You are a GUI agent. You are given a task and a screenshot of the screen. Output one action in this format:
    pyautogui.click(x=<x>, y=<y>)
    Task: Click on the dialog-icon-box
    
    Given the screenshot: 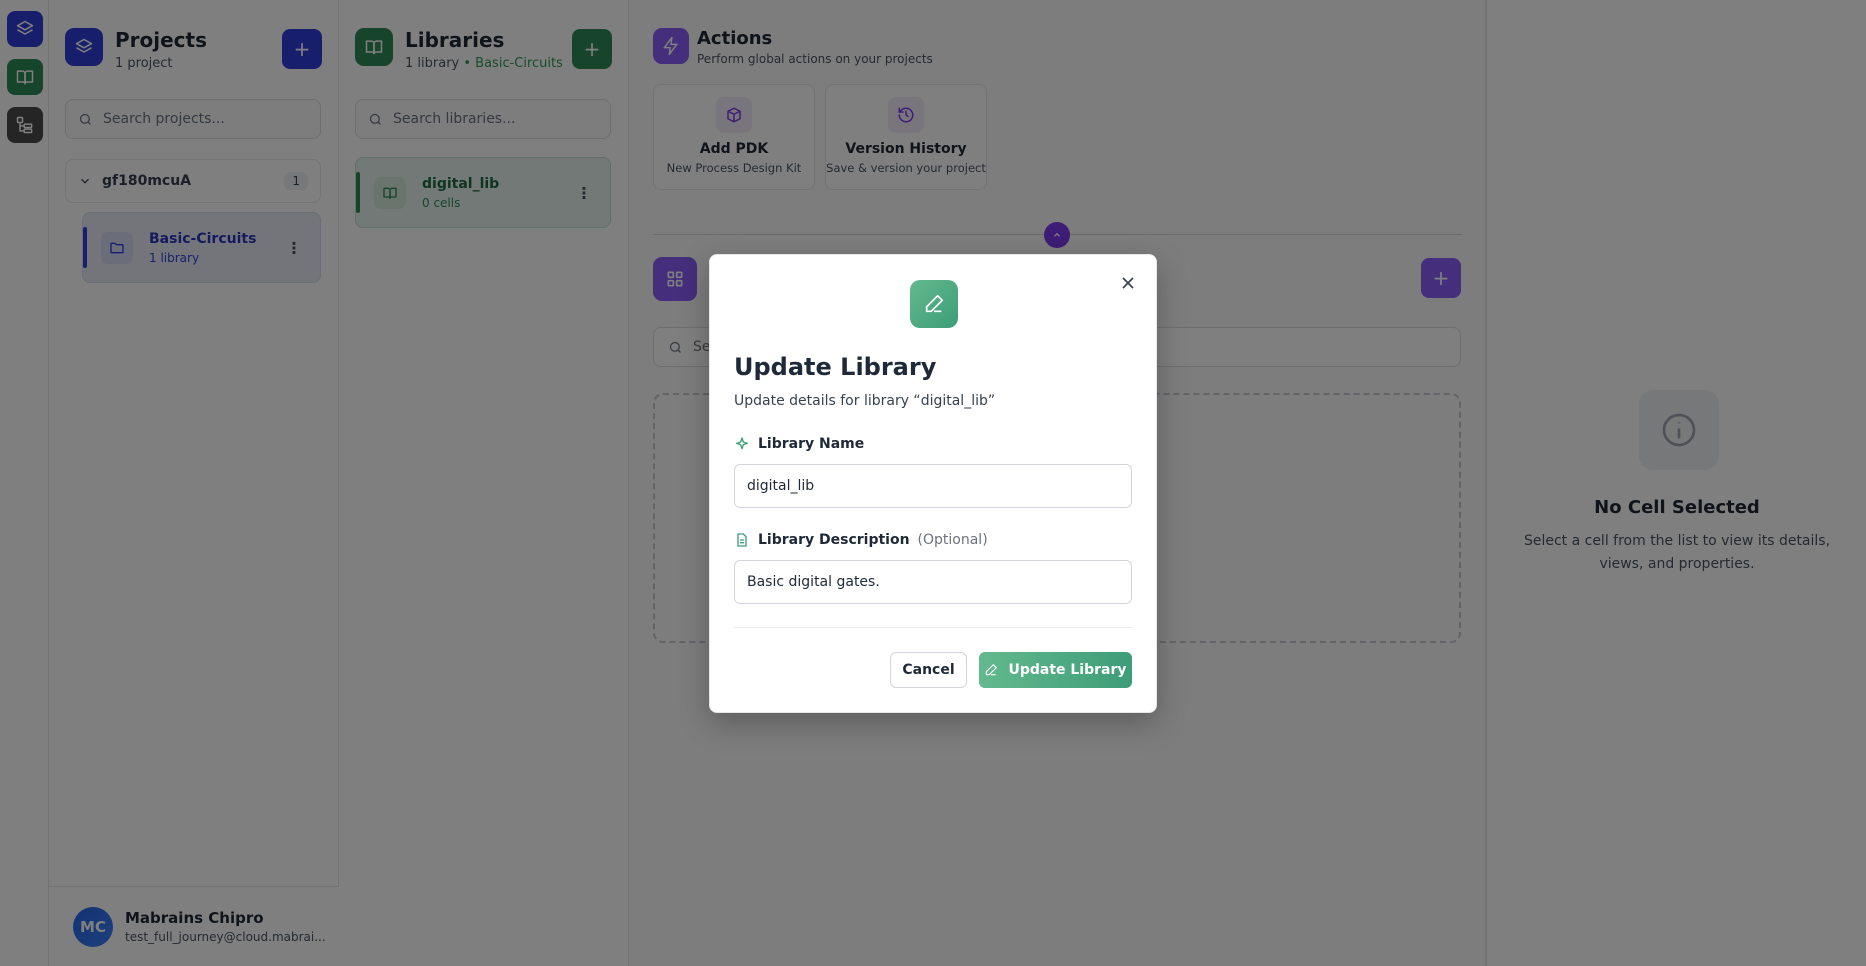 What is the action you would take?
    pyautogui.click(x=934, y=304)
    